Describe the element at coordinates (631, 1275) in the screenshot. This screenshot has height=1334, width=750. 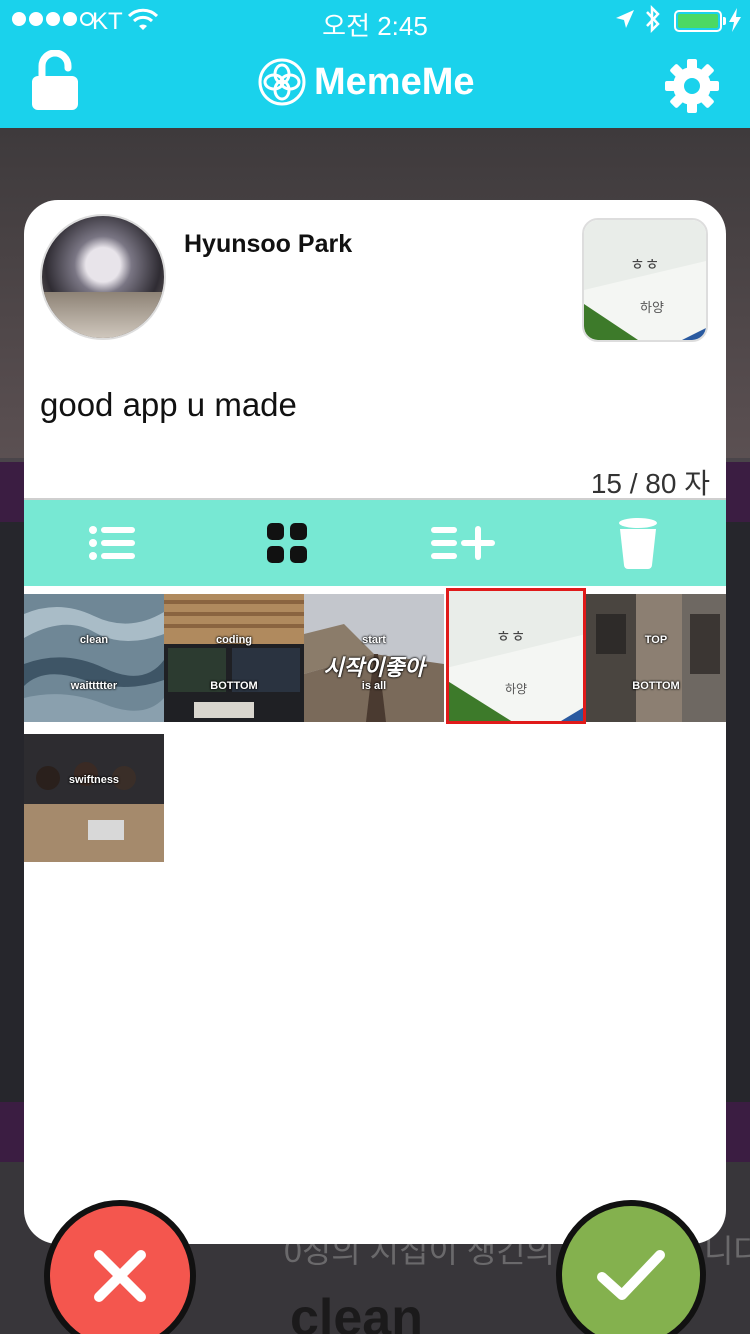
I see `checkmark-icon` at that location.